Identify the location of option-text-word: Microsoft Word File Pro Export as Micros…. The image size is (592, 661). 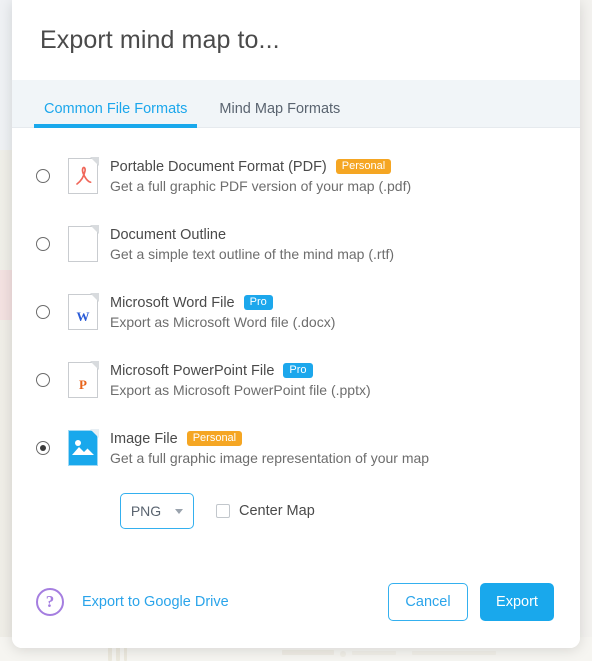
(222, 312).